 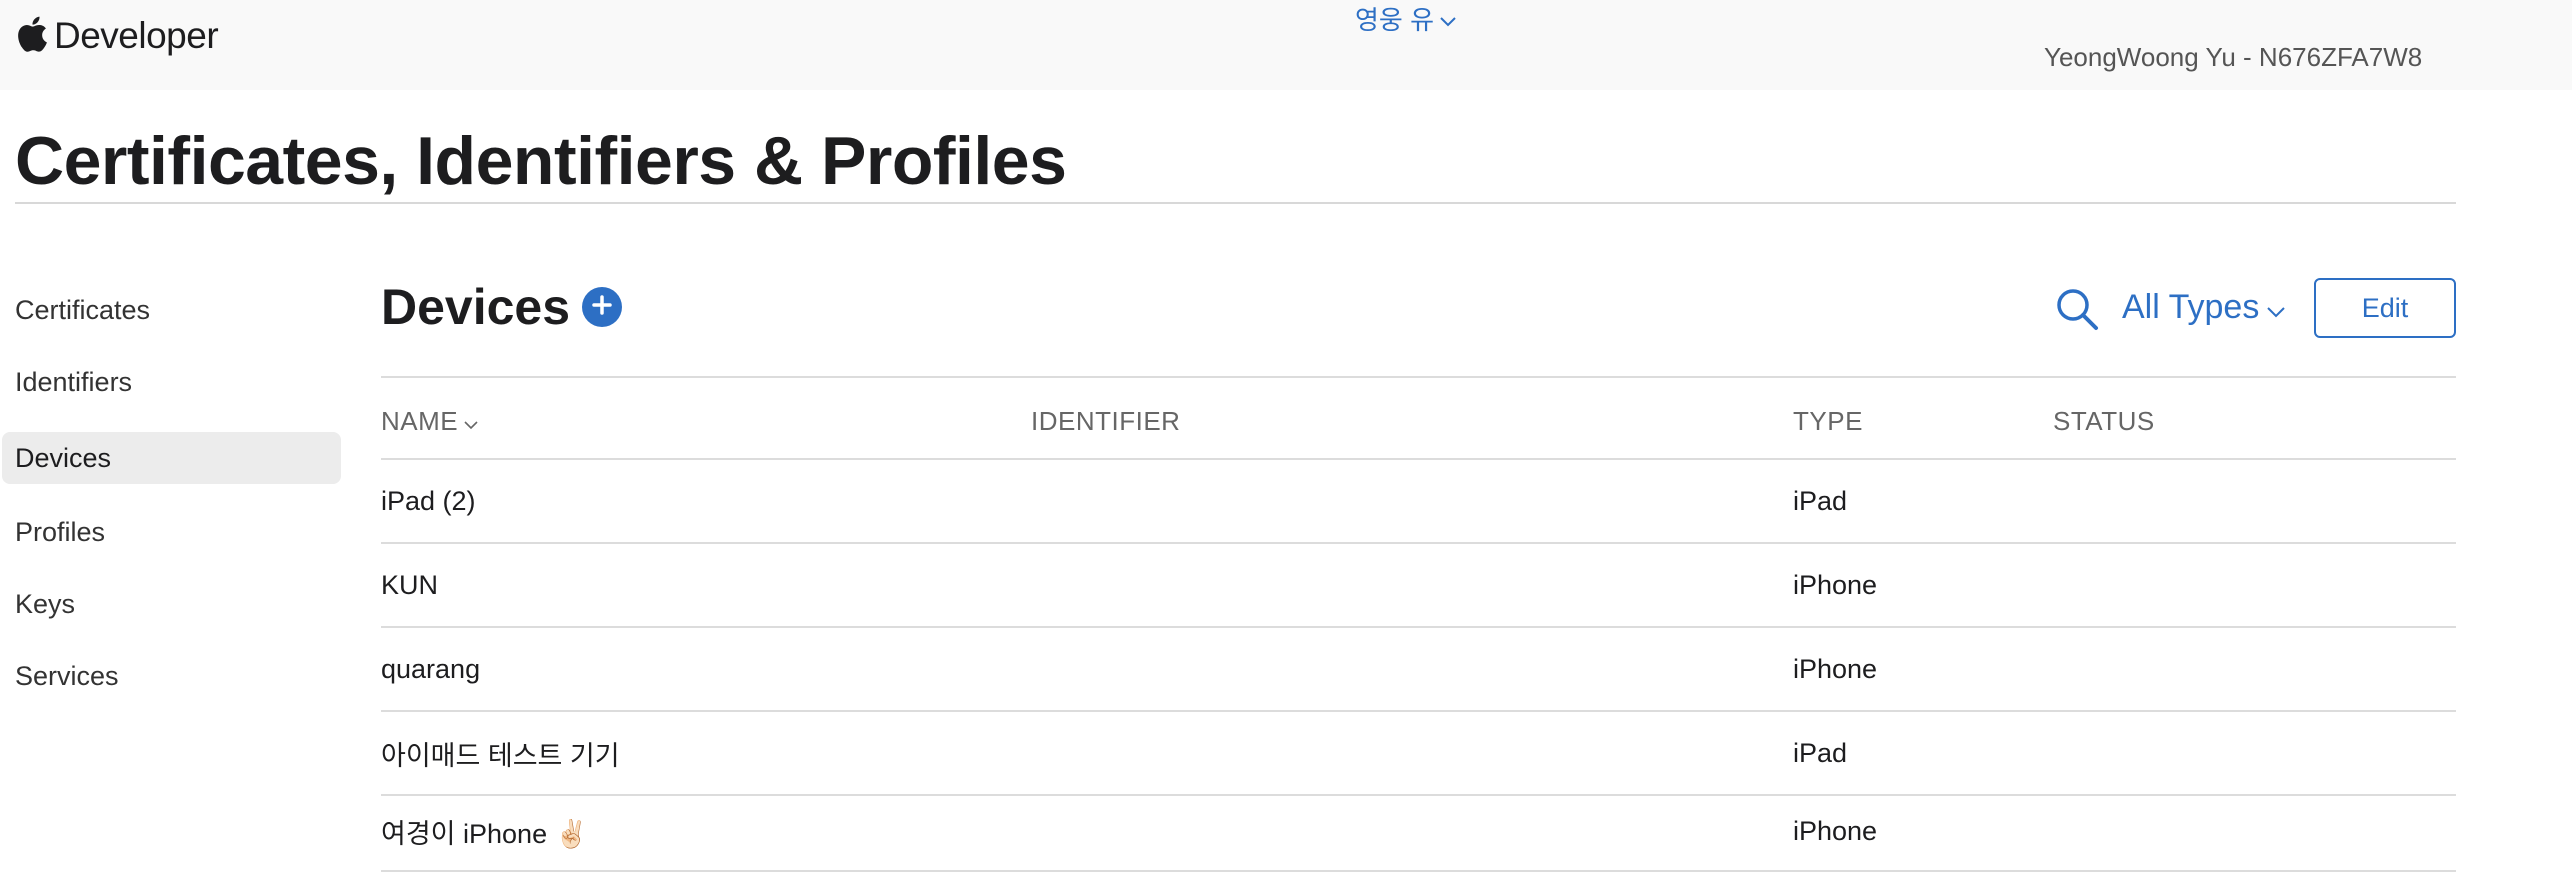 I want to click on column-header-label: NAME, so click(x=420, y=421).